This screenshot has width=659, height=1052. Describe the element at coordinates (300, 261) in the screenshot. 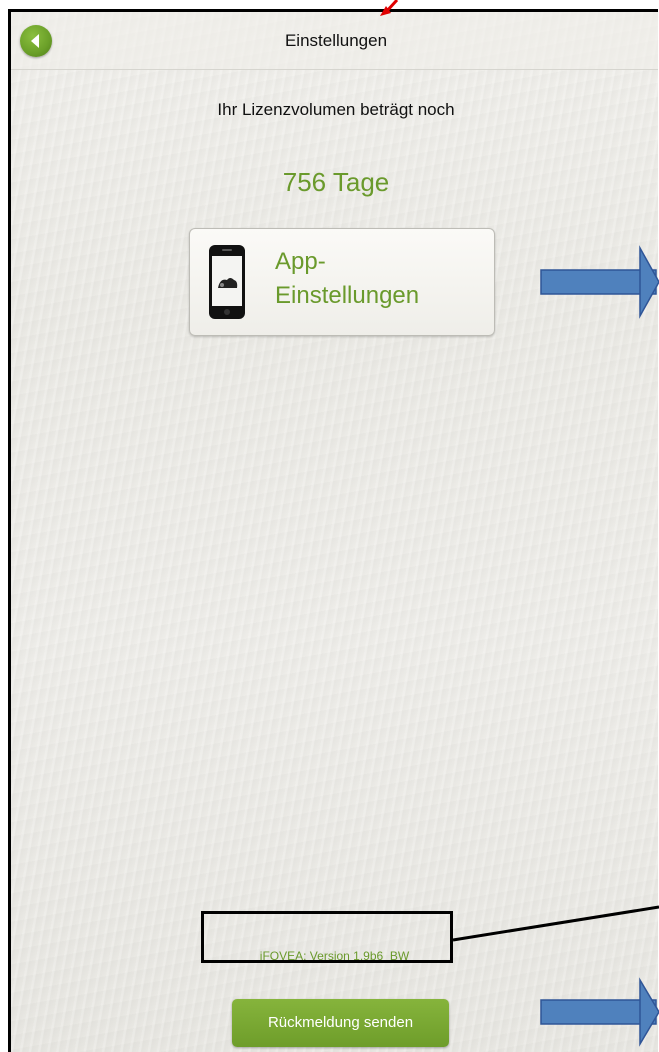

I see `app-settings-label-line1: App-` at that location.